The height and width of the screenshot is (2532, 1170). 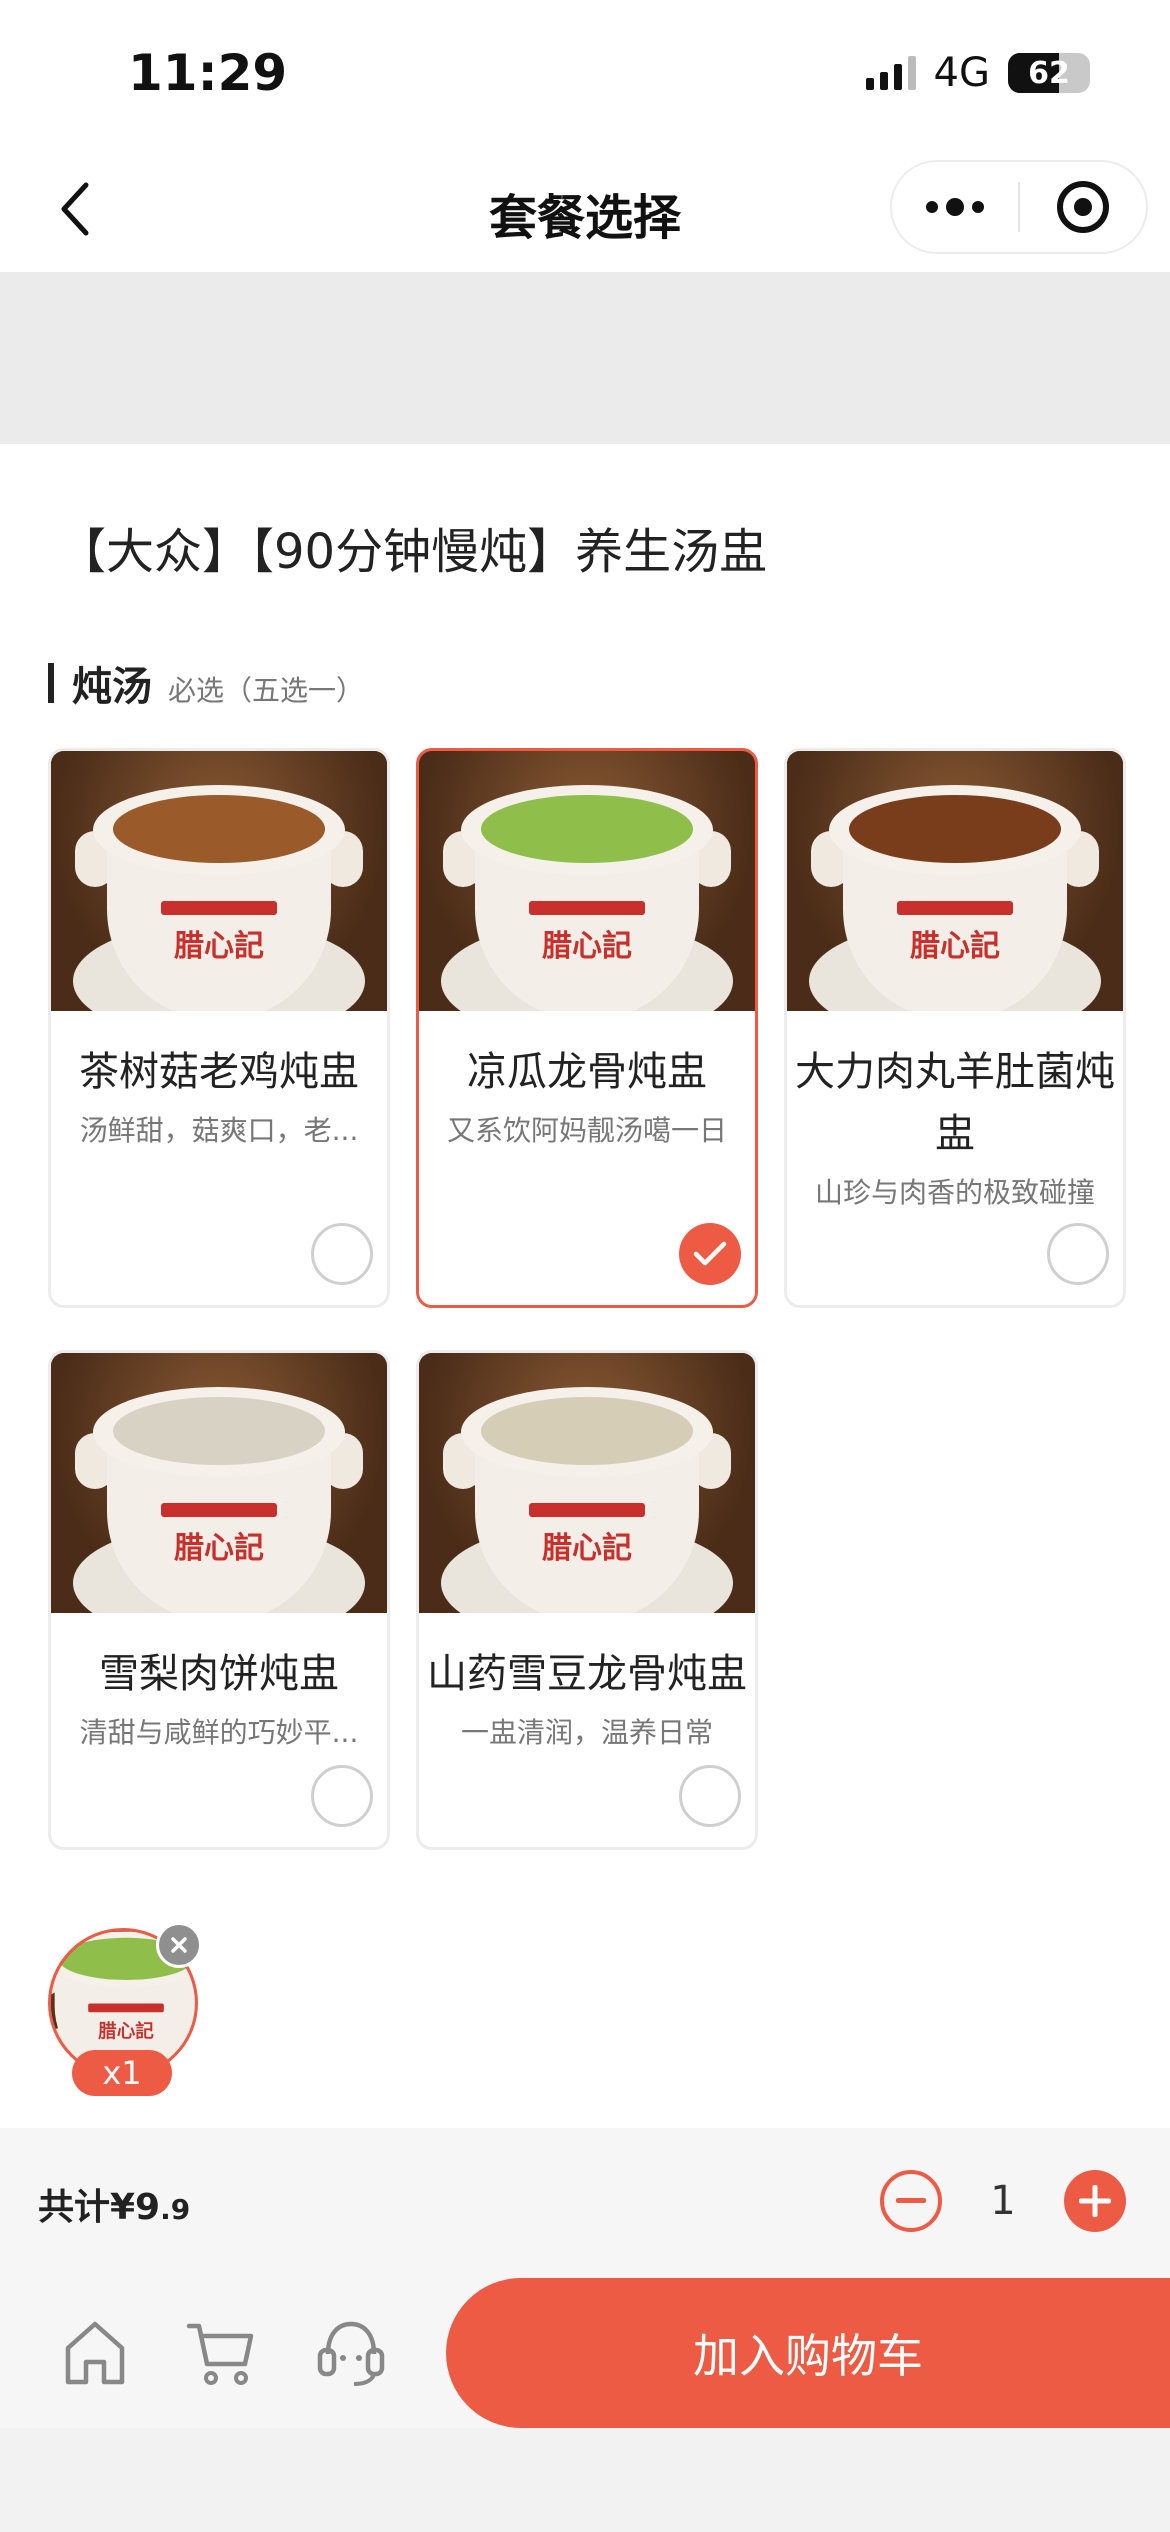 I want to click on total-price: 共计¥9.9, so click(x=114, y=2204).